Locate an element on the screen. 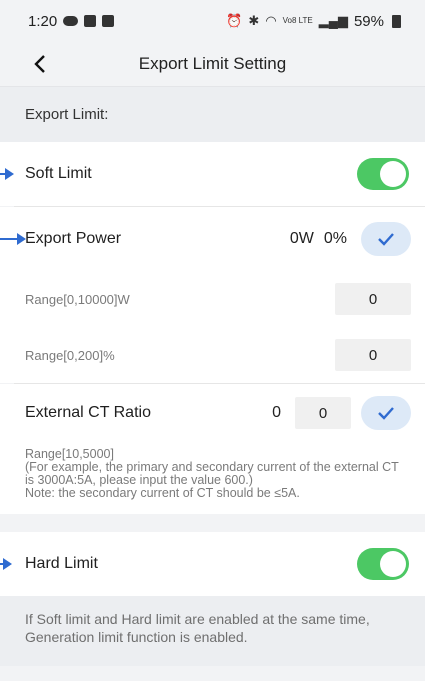 This screenshot has height=681, width=425. page-title: Export Limit Setting is located at coordinates (212, 63).